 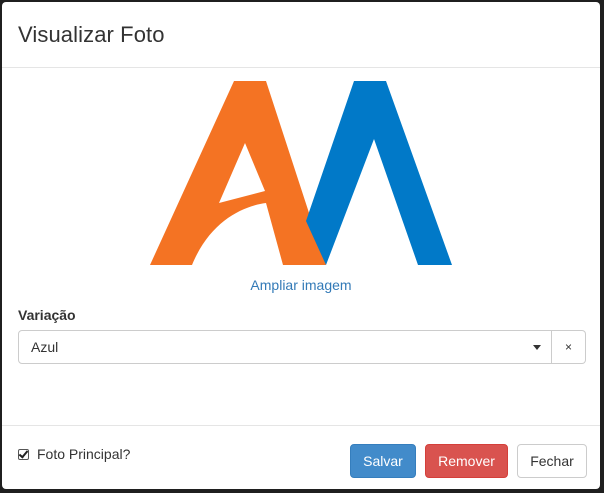 What do you see at coordinates (569, 347) in the screenshot?
I see `clear-variation-button: ×` at bounding box center [569, 347].